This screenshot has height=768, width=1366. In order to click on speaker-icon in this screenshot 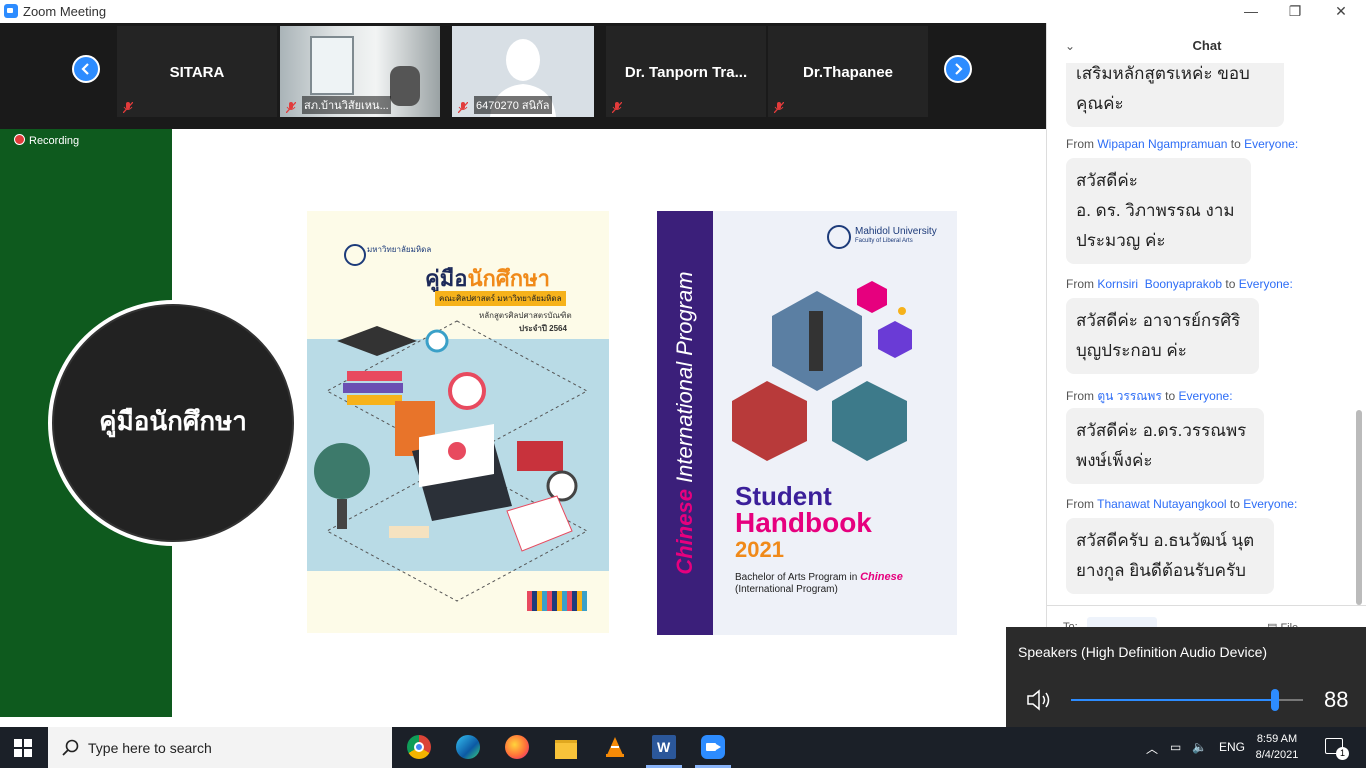, I will do `click(1040, 700)`.